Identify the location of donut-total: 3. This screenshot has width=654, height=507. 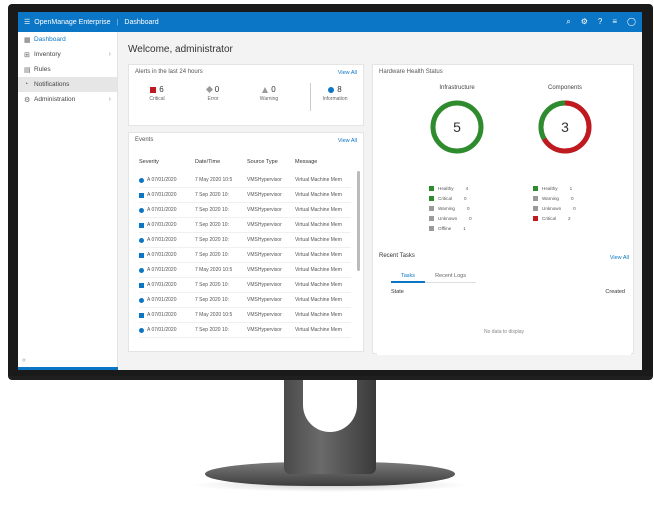
(565, 127).